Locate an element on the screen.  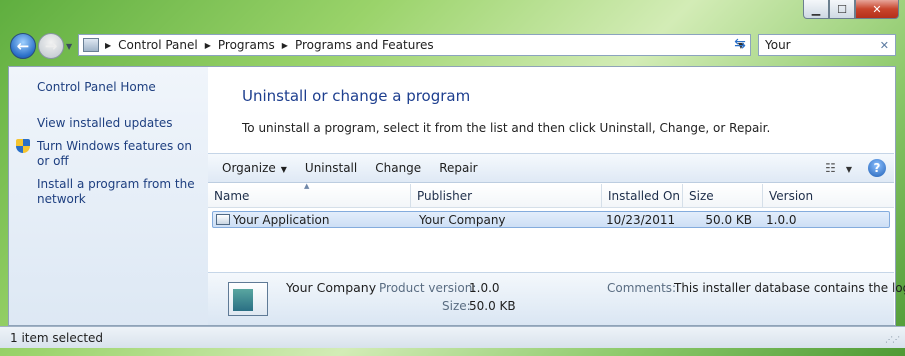
maximize-icon: ☐ is located at coordinates (842, 9).